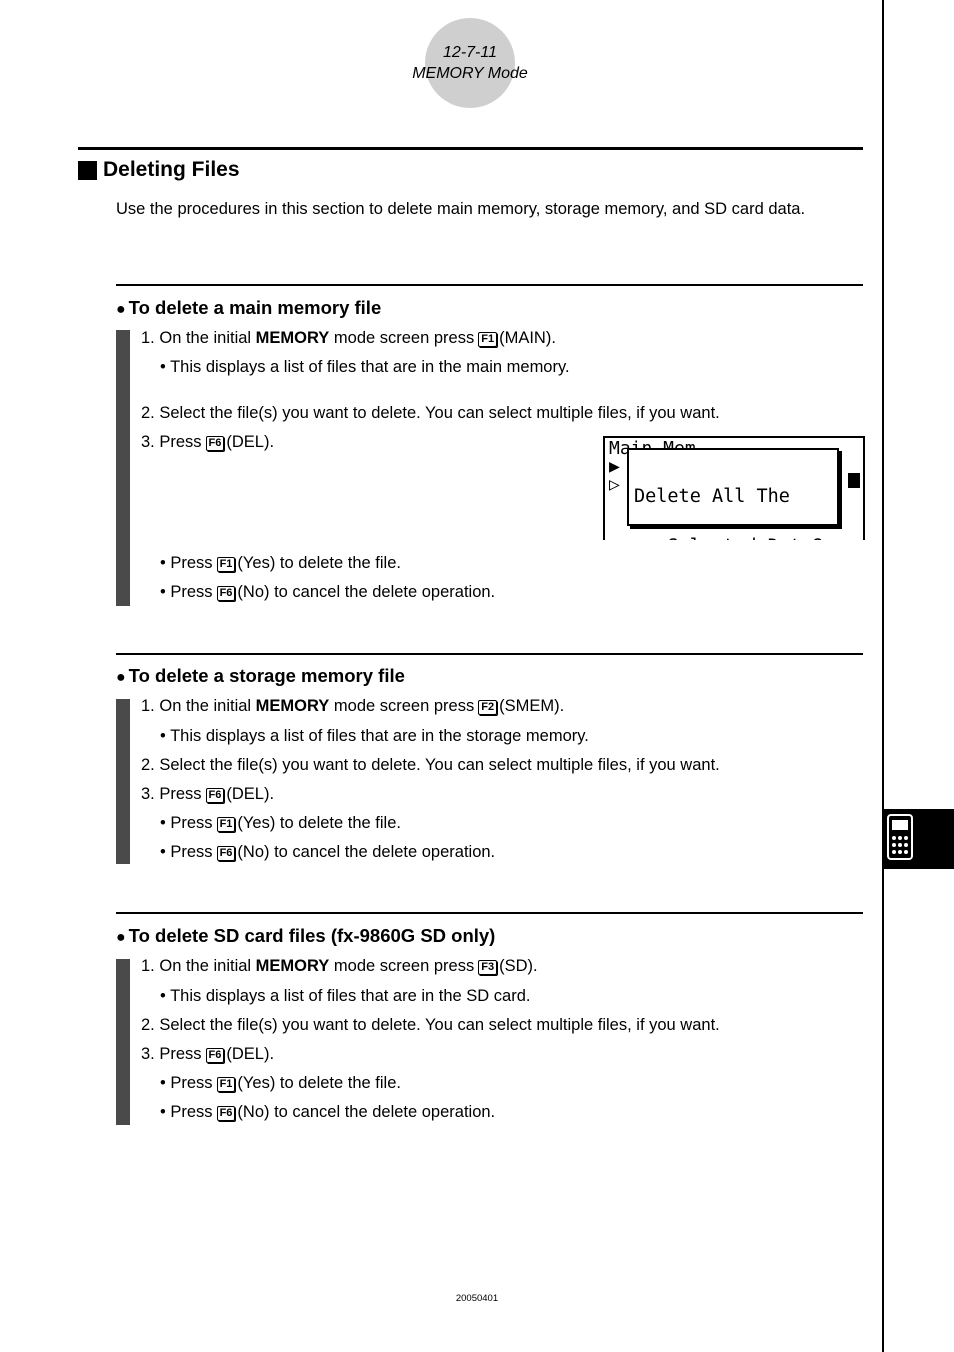 The image size is (954, 1352). Describe the element at coordinates (260, 675) in the screenshot. I see `section-heading: ● To delete a storage memory file` at that location.